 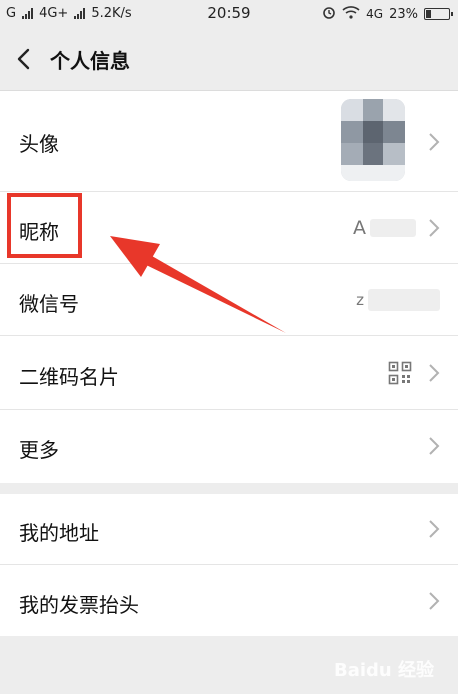 What do you see at coordinates (428, 14) in the screenshot?
I see `battery-fill` at bounding box center [428, 14].